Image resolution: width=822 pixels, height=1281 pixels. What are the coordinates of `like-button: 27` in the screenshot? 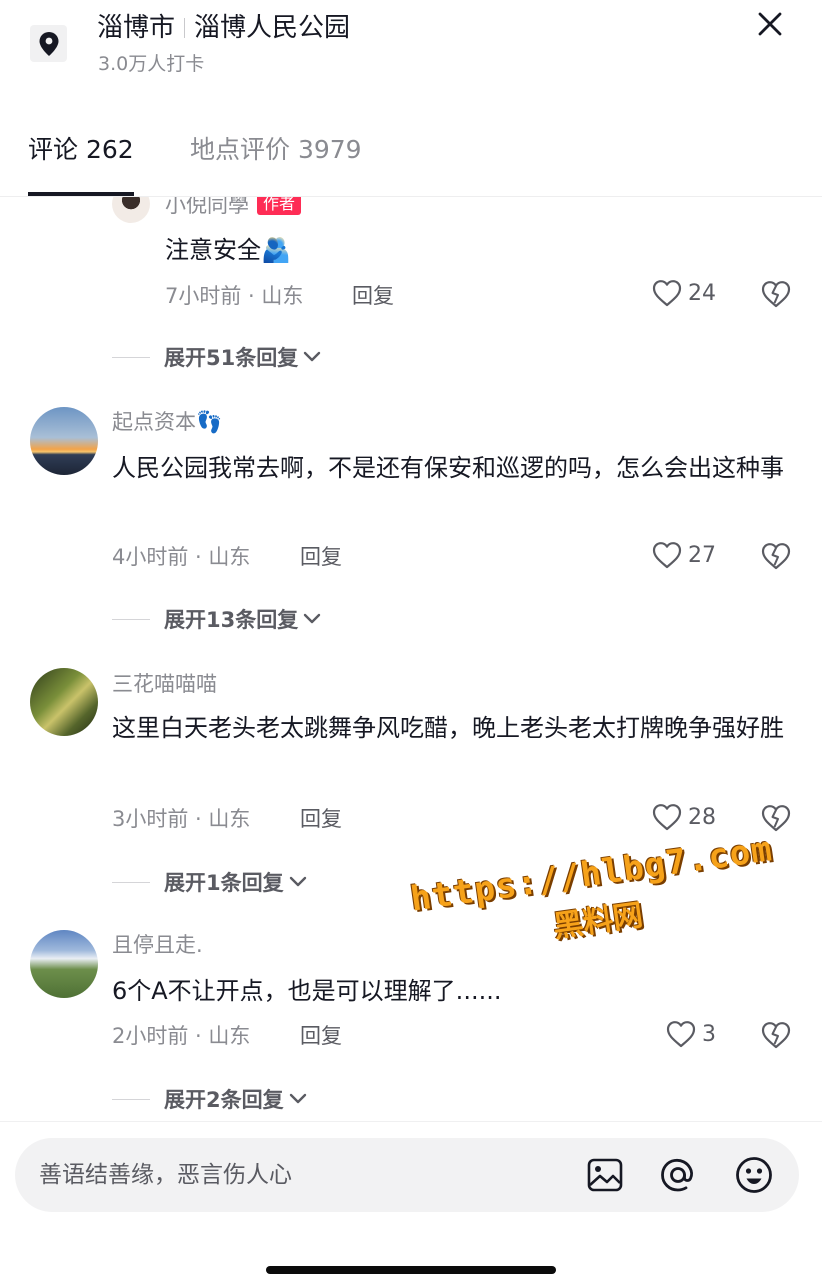 It's located at (684, 555).